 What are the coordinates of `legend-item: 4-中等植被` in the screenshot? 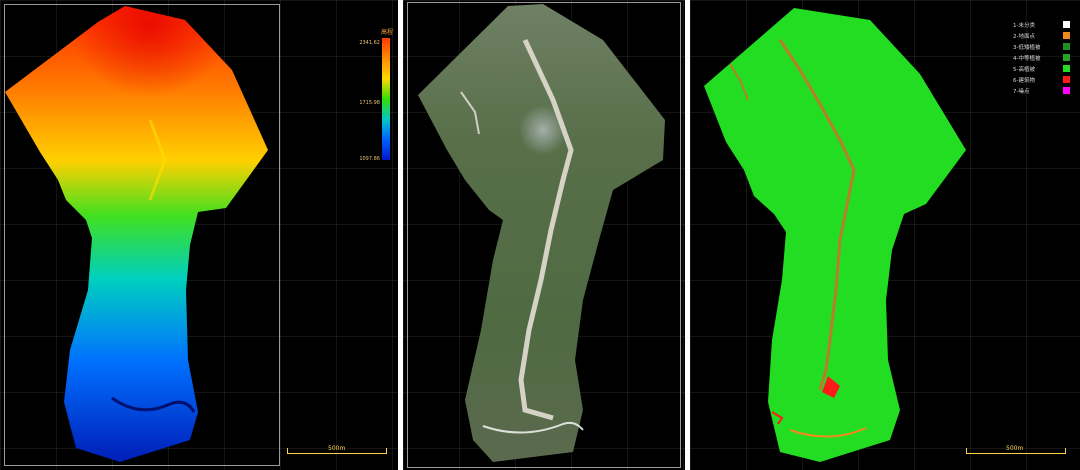 It's located at (1044, 58).